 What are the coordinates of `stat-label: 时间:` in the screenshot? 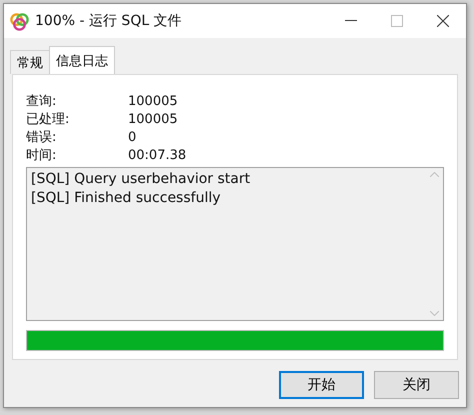 It's located at (42, 156).